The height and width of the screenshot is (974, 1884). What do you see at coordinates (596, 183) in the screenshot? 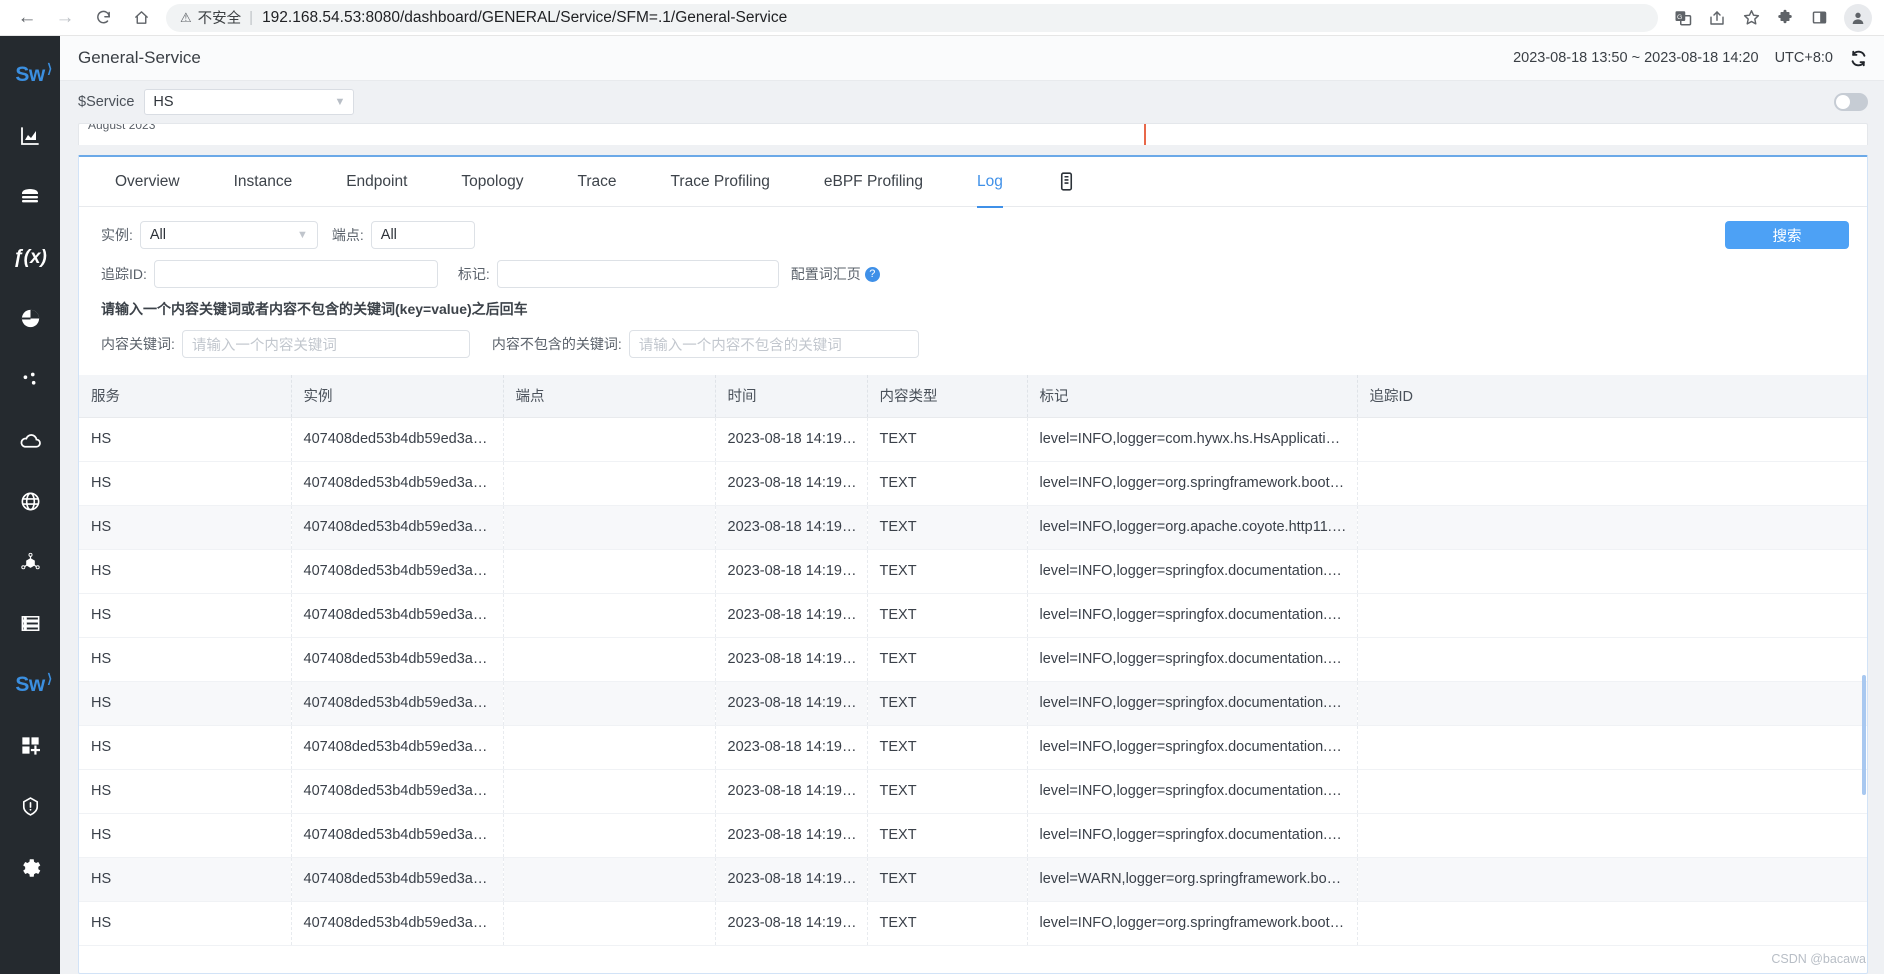
I see `tab-trace: Trace` at bounding box center [596, 183].